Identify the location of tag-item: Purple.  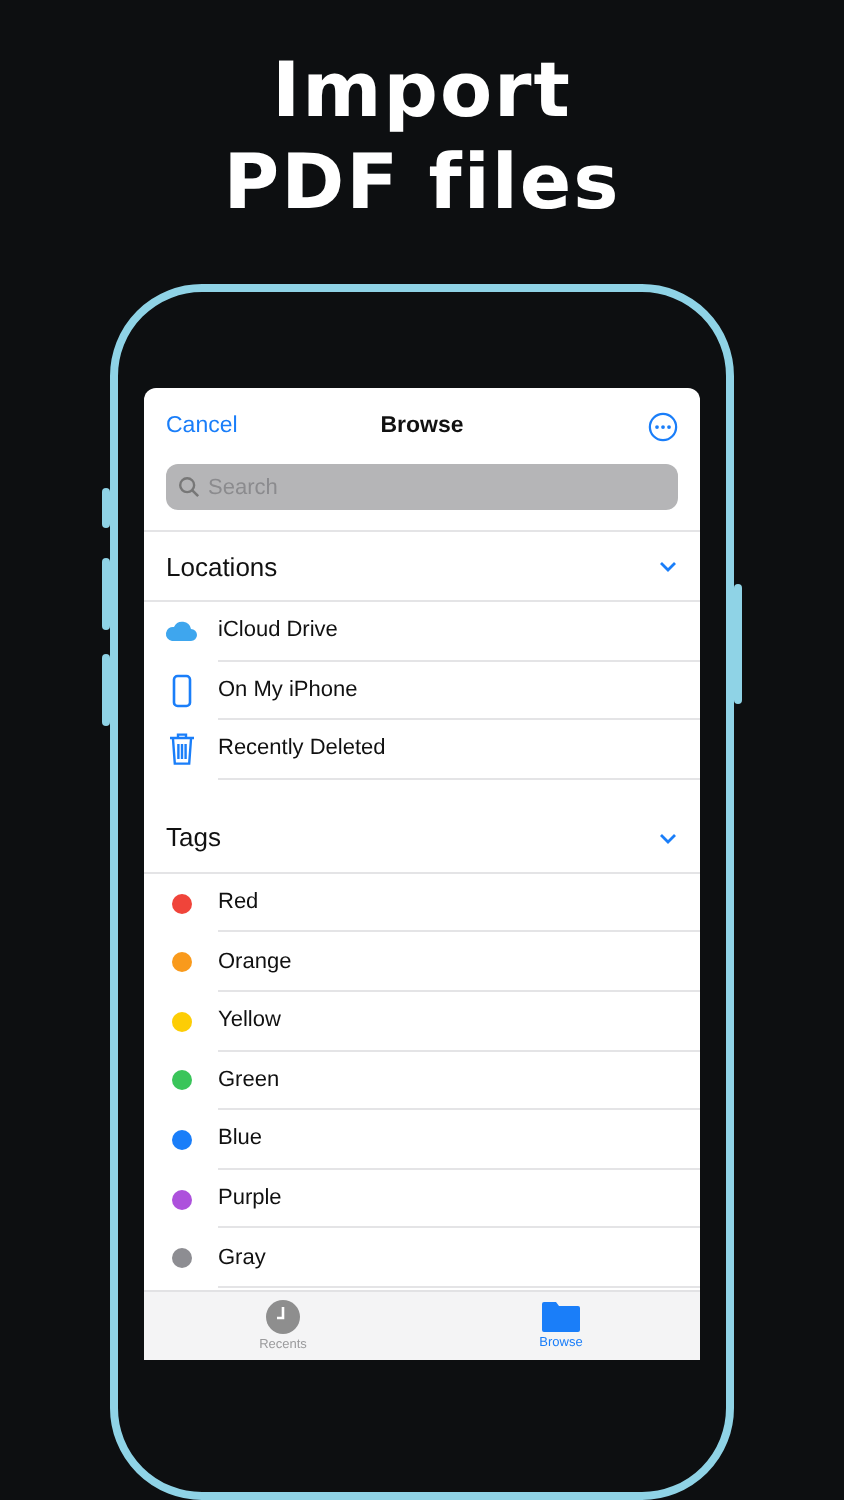
(459, 1199).